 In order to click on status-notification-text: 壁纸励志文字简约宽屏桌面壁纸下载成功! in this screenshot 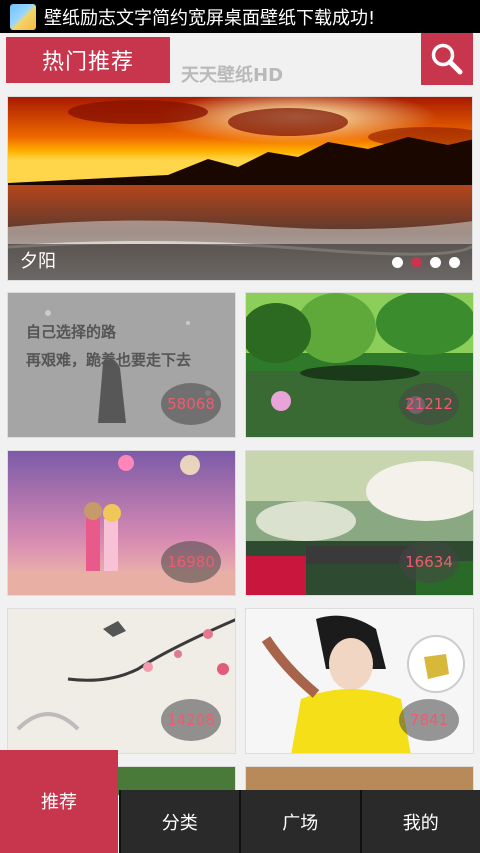, I will do `click(210, 18)`.